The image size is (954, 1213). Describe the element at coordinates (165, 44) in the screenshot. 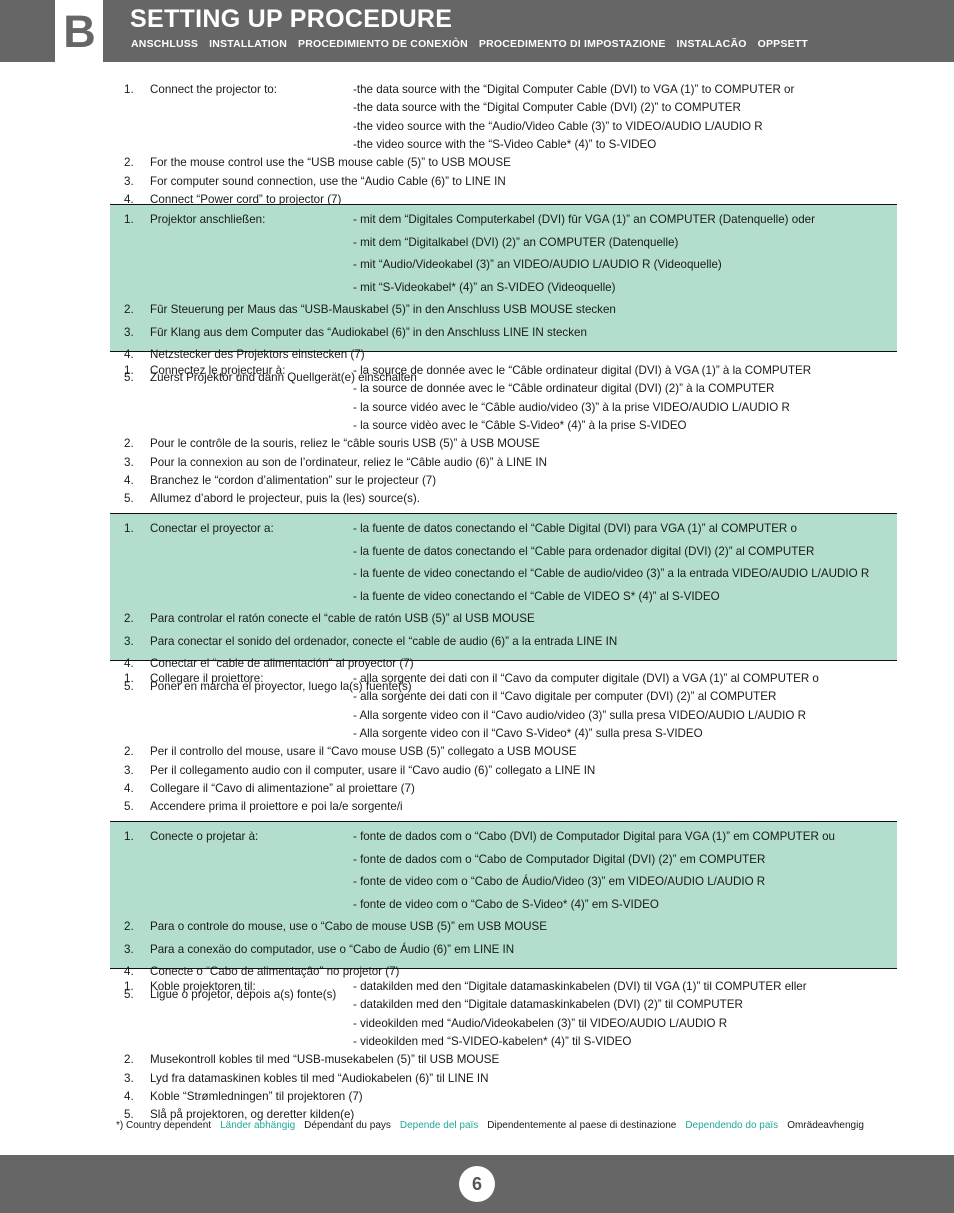

I see `header-subtitle-0: ANSCHLUSS` at that location.